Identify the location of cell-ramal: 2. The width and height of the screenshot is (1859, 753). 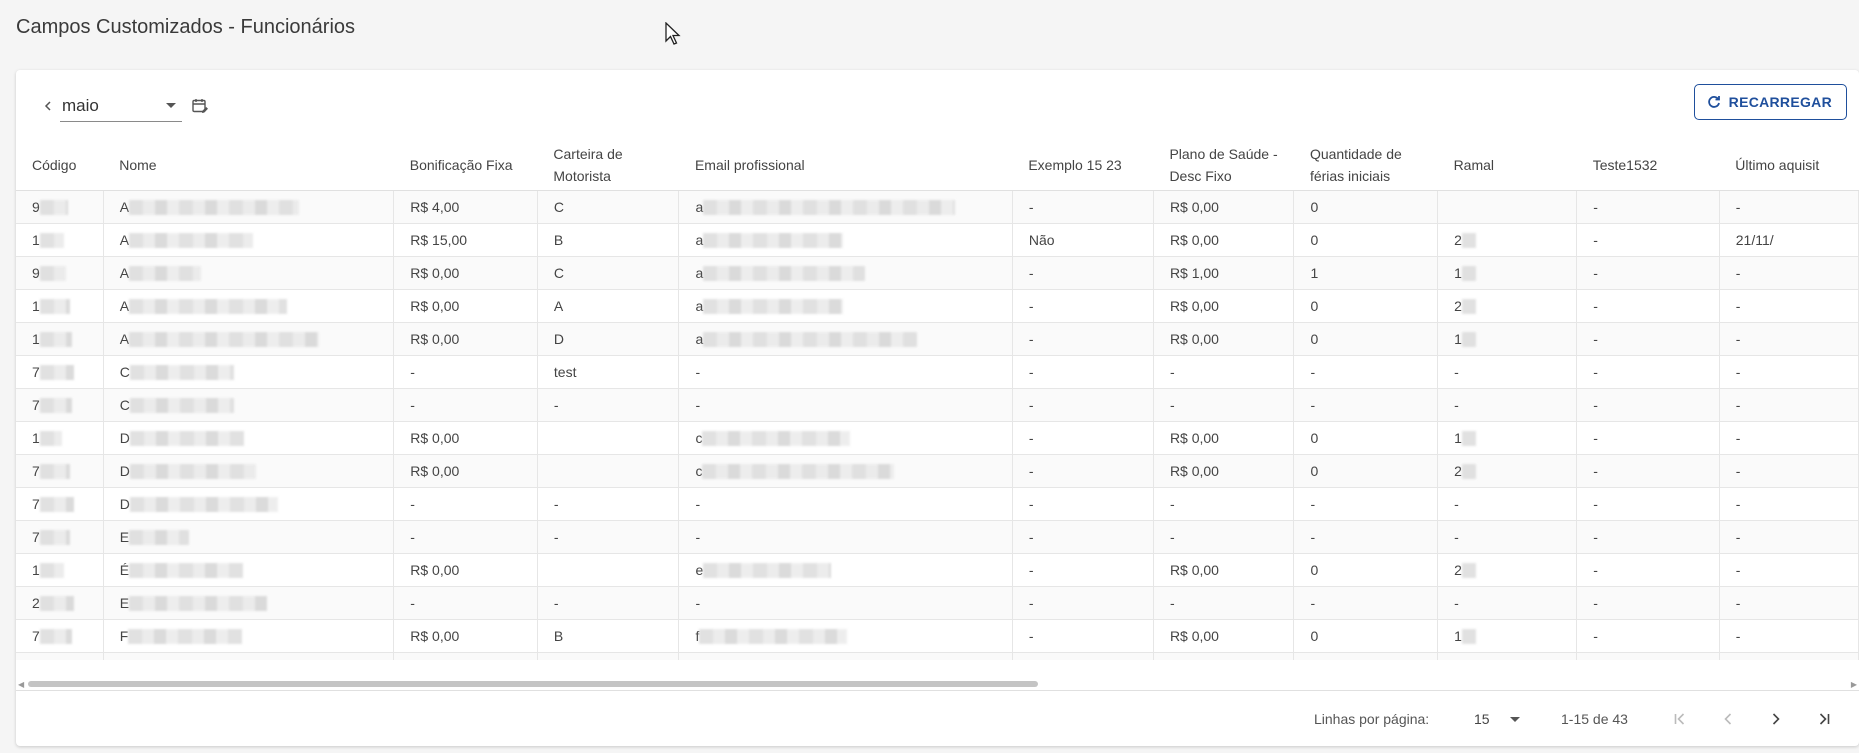
(1507, 656).